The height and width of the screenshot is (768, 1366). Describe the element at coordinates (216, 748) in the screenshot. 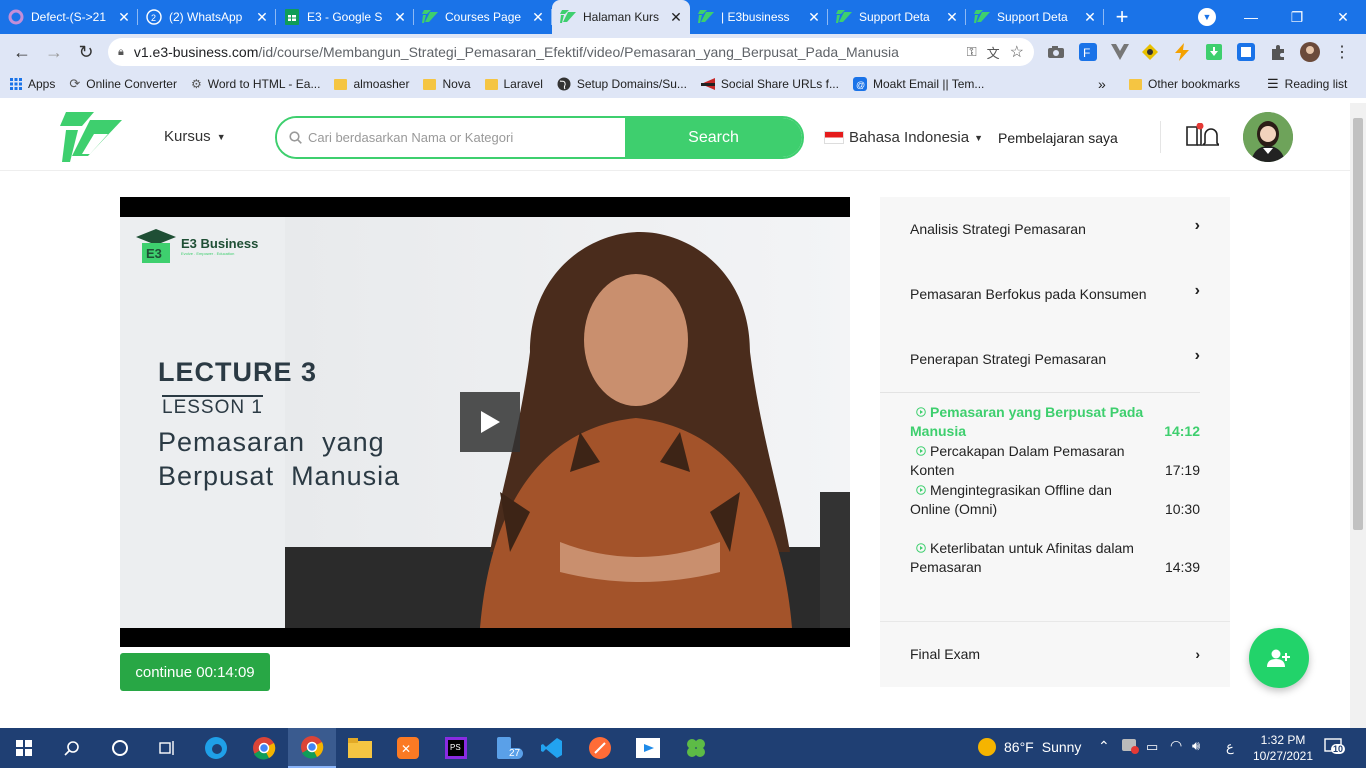

I see `edge-icon` at that location.